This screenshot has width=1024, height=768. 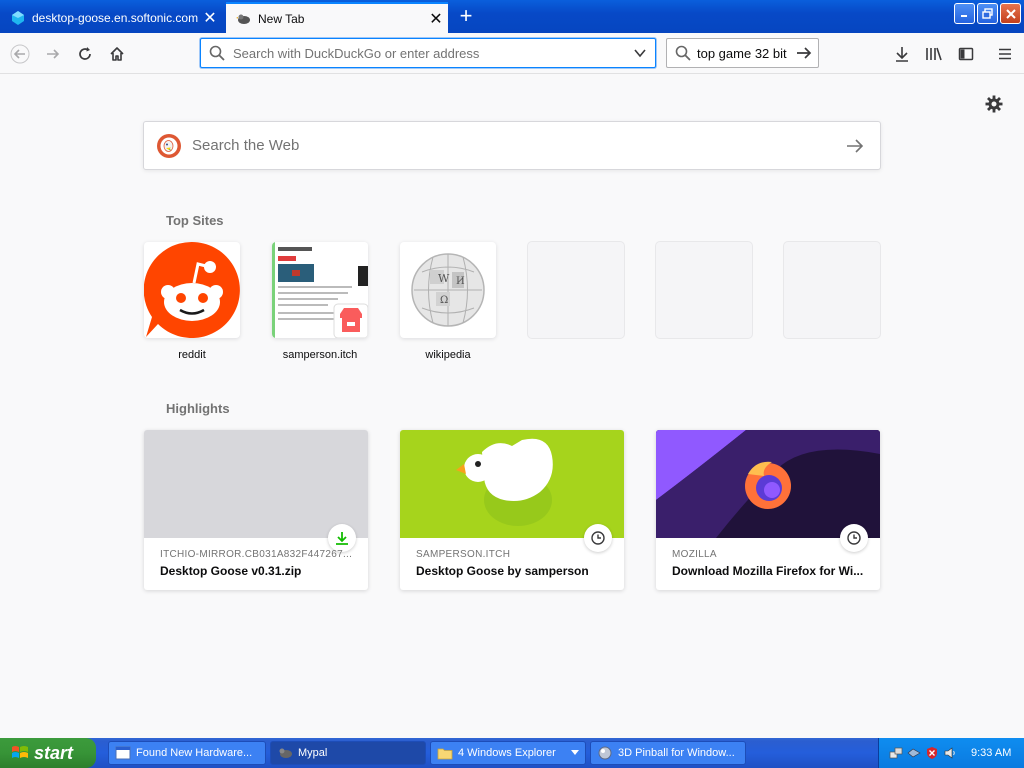 I want to click on web-search-box: Search the Web, so click(x=512, y=145).